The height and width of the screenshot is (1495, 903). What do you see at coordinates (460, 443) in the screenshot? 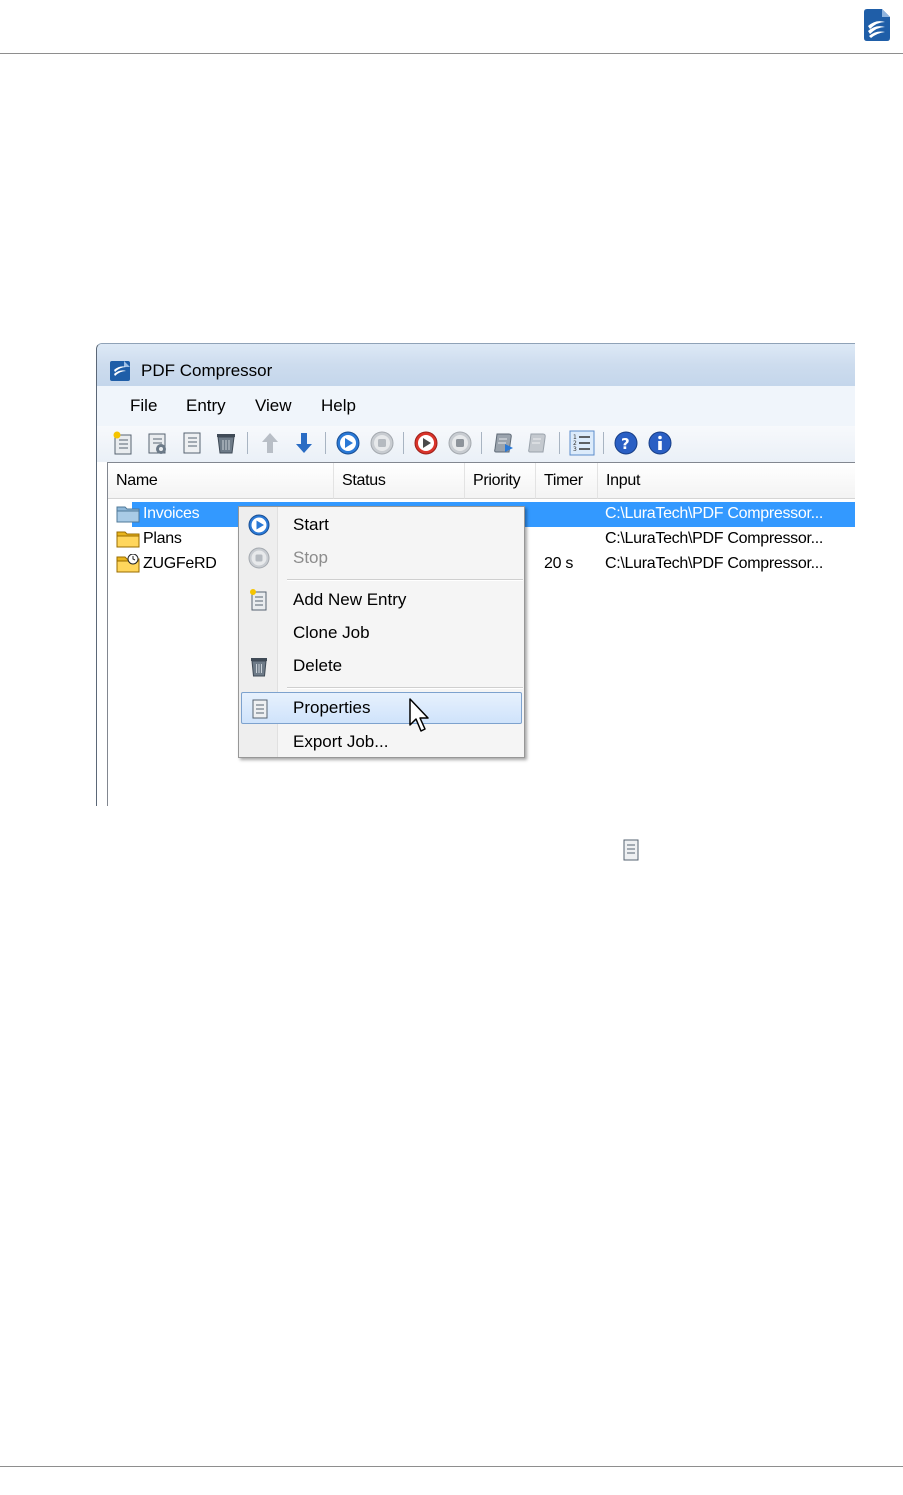
I see `record-stop-icon` at bounding box center [460, 443].